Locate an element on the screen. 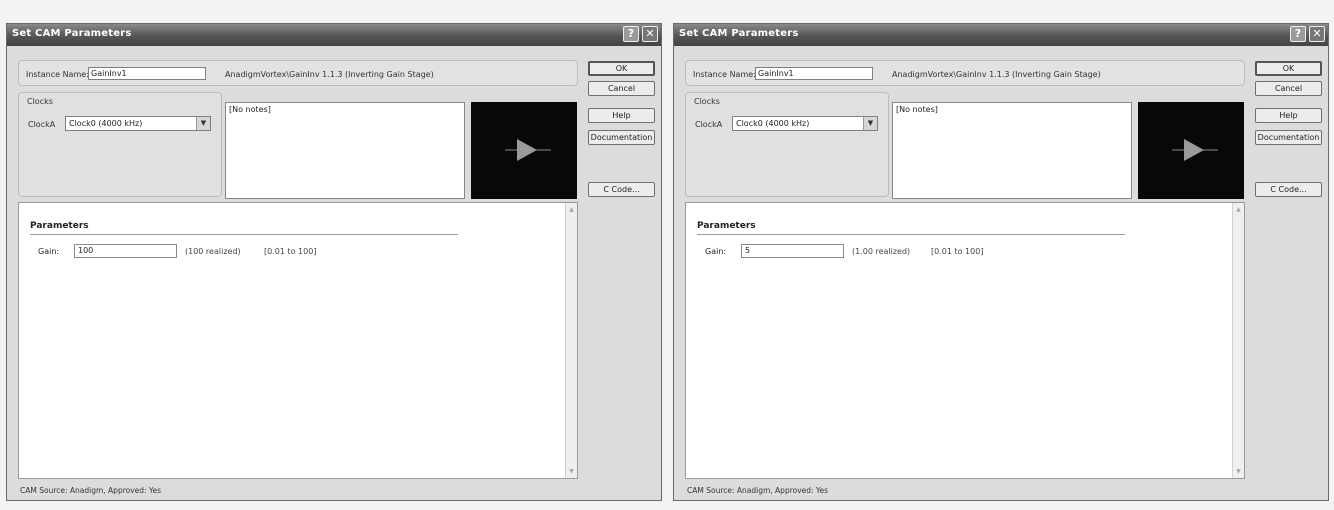 This screenshot has height=510, width=1334. gain-realized-text: (1.00 realized) is located at coordinates (881, 251).